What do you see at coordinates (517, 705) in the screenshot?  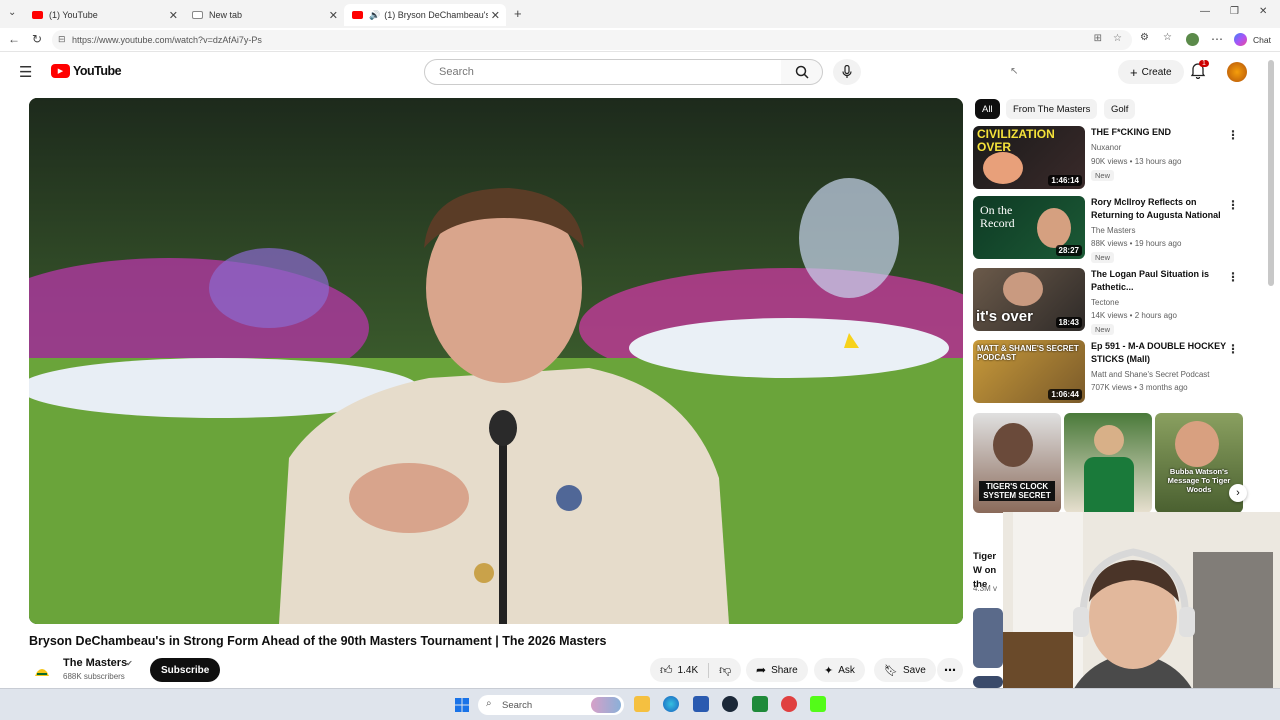 I see `taskbar-search-placeholder: Search` at bounding box center [517, 705].